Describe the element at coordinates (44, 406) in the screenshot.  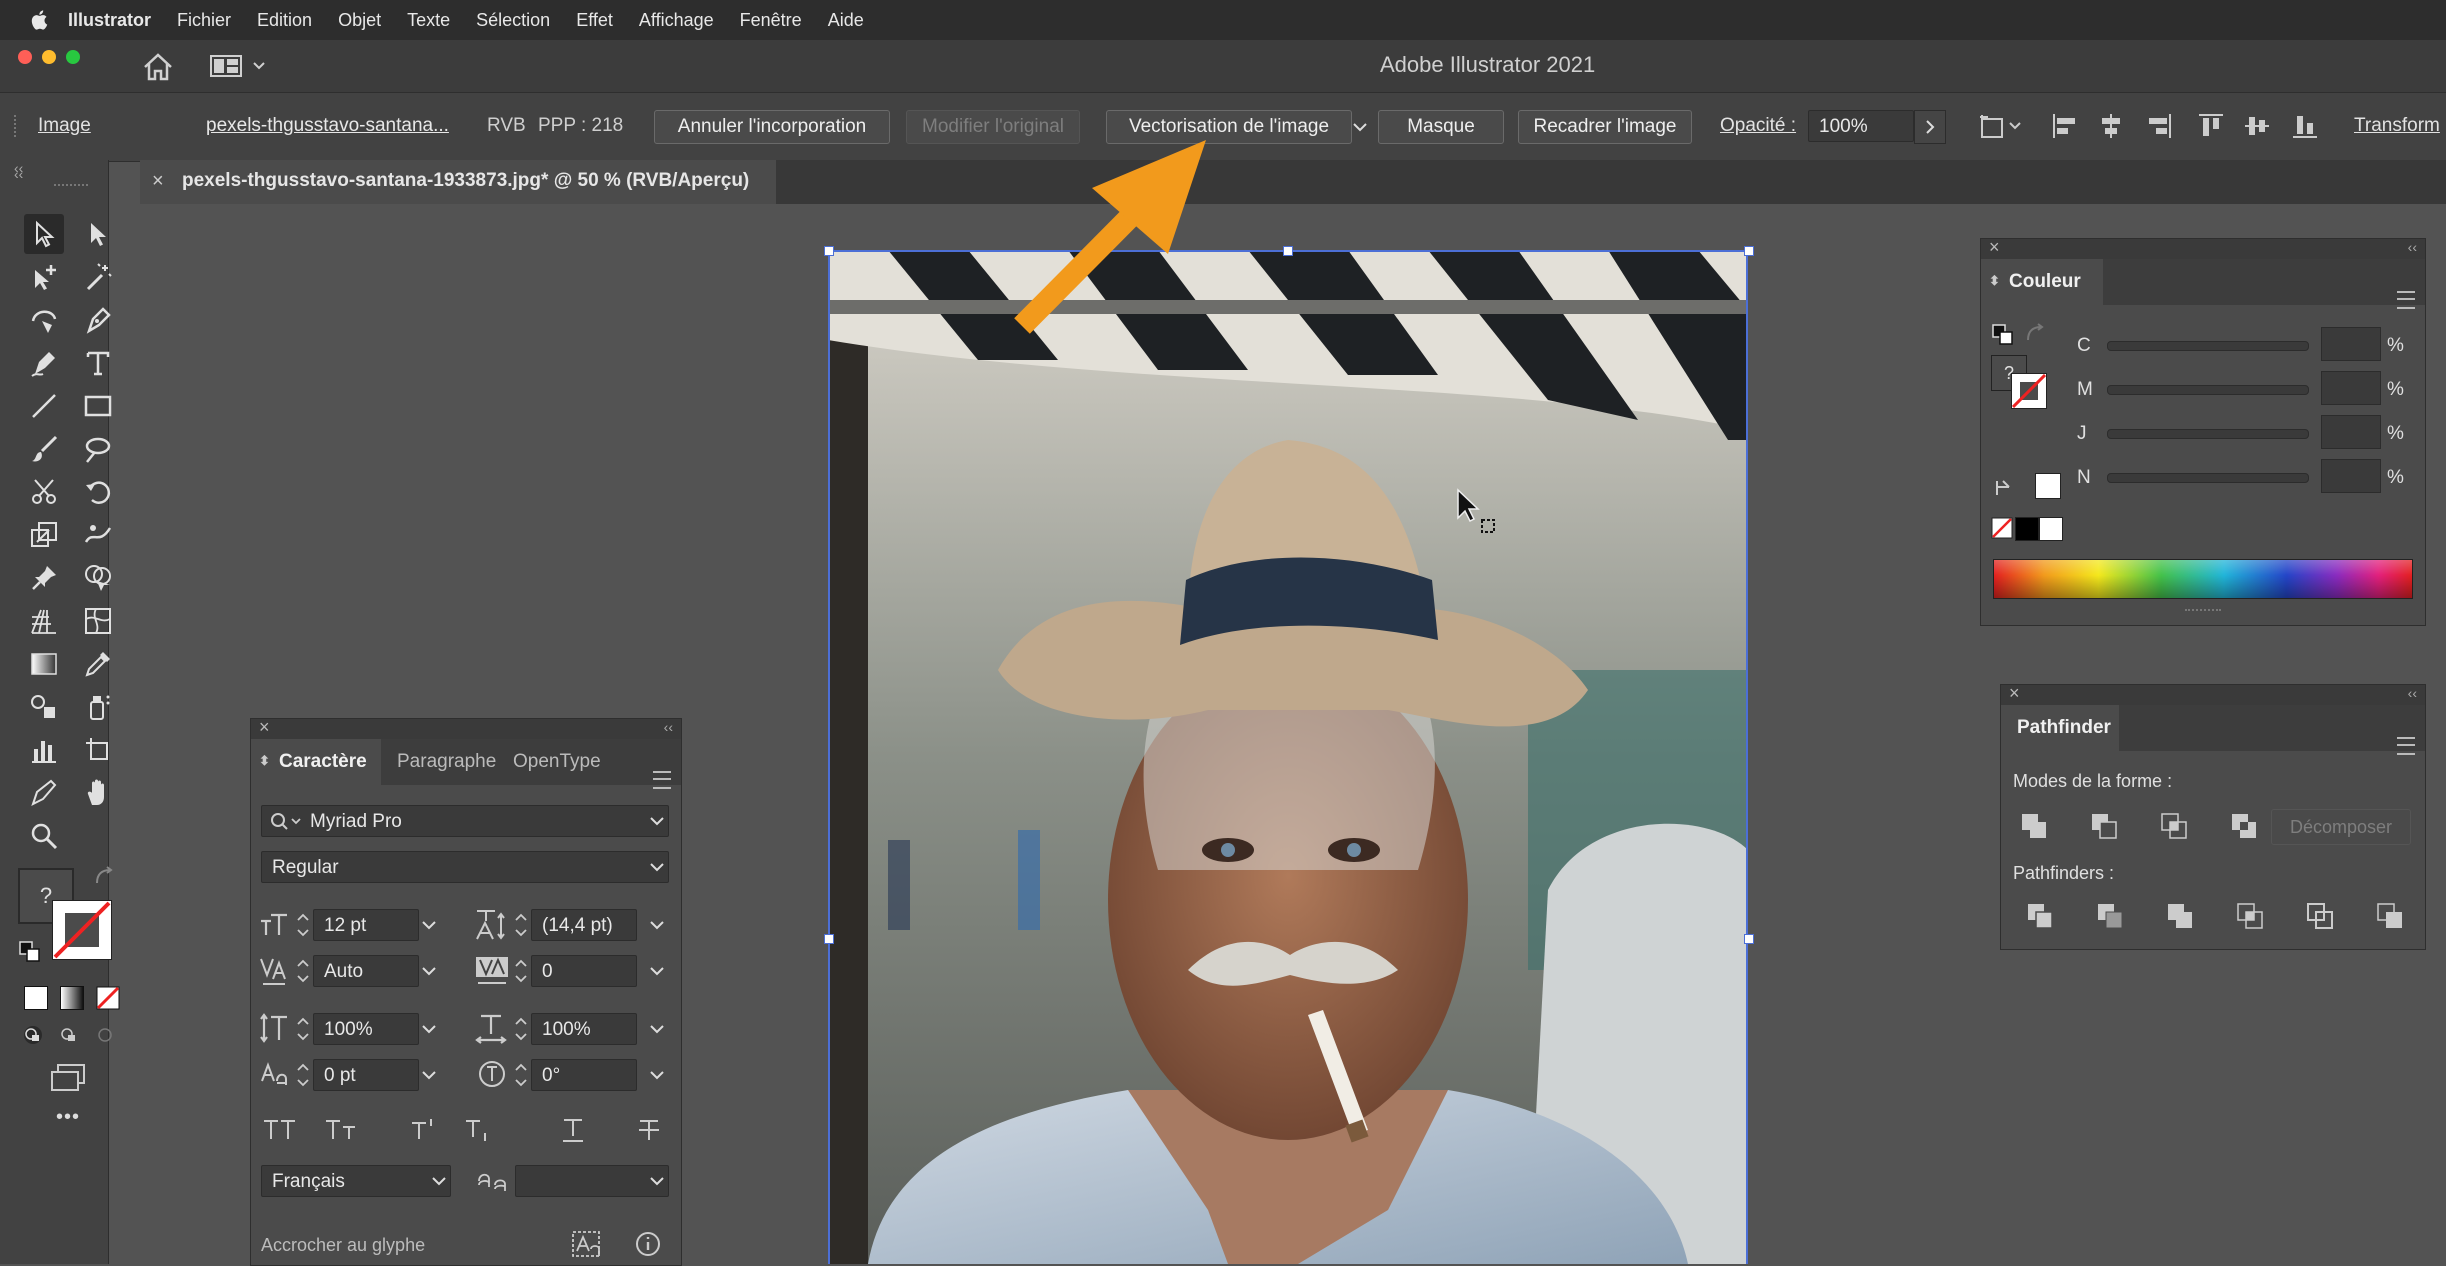
I see `line-segment-tool` at that location.